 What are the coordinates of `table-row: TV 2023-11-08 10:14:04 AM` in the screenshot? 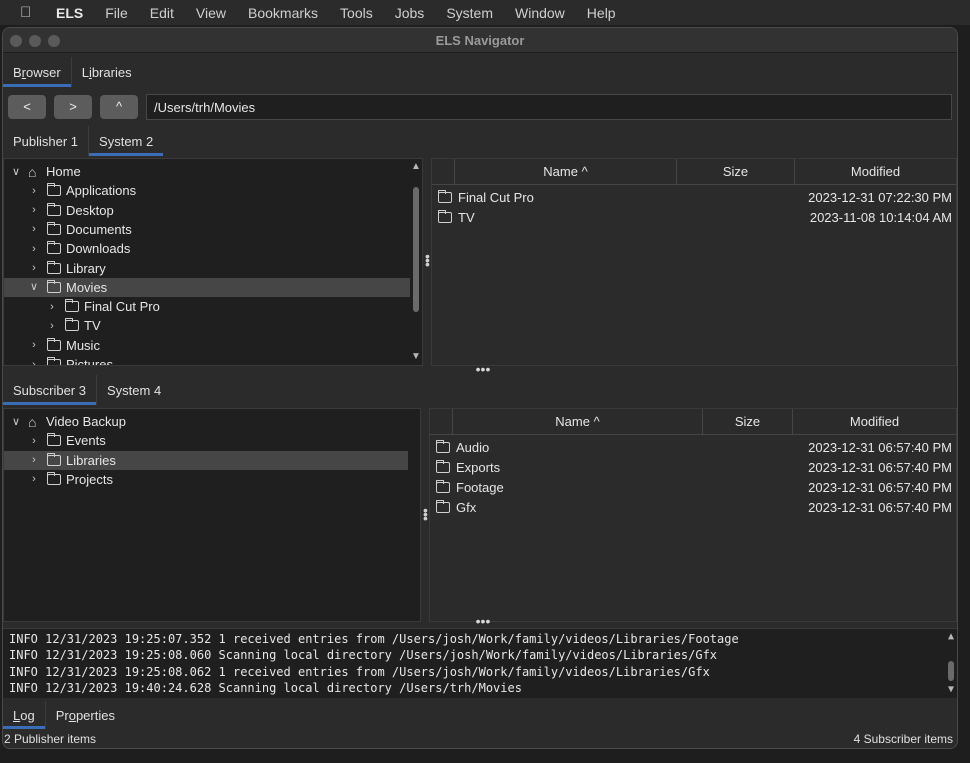 It's located at (694, 217).